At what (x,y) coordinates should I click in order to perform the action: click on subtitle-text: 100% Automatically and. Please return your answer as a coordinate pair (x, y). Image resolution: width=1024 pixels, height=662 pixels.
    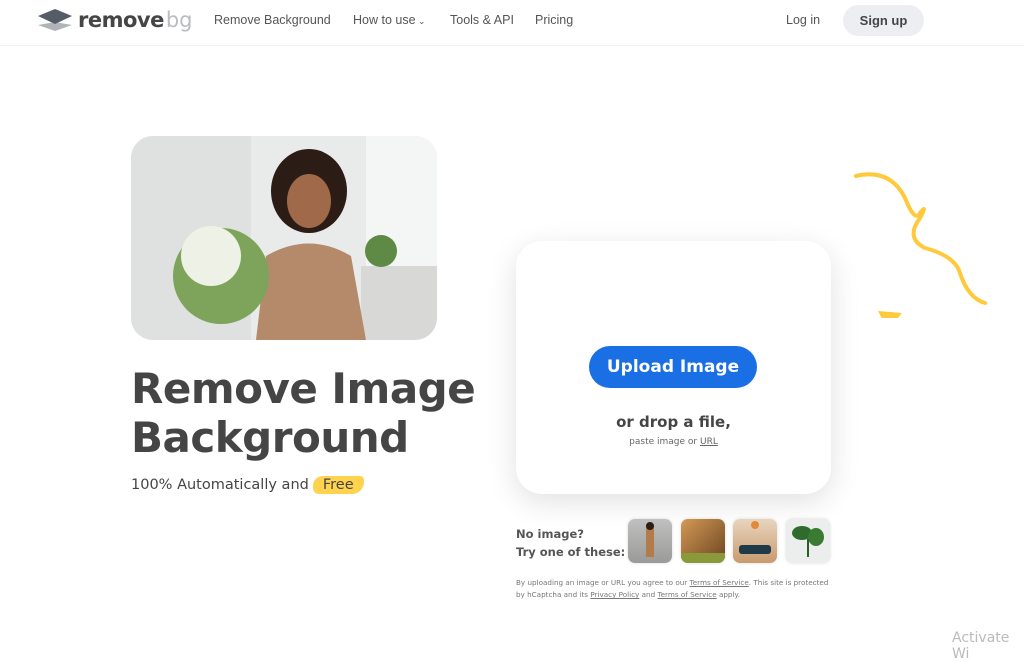
    Looking at the image, I should click on (220, 485).